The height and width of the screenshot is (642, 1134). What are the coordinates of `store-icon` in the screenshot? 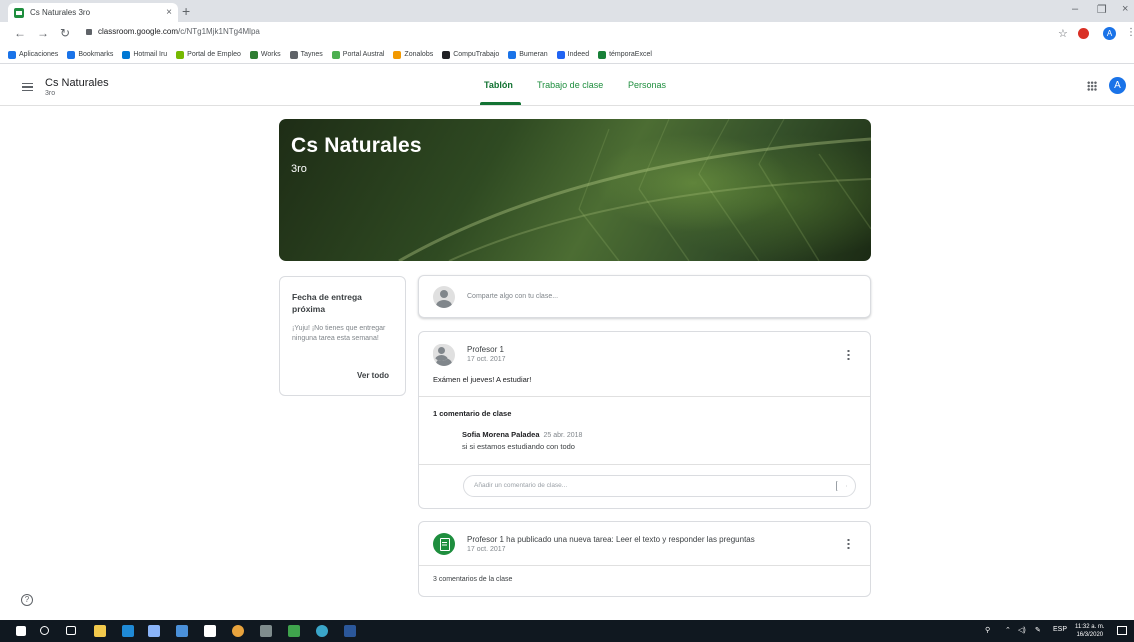 It's located at (210, 631).